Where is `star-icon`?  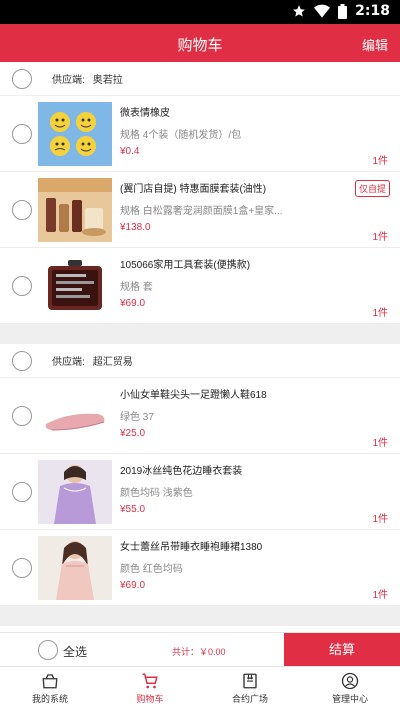
star-icon is located at coordinates (299, 11).